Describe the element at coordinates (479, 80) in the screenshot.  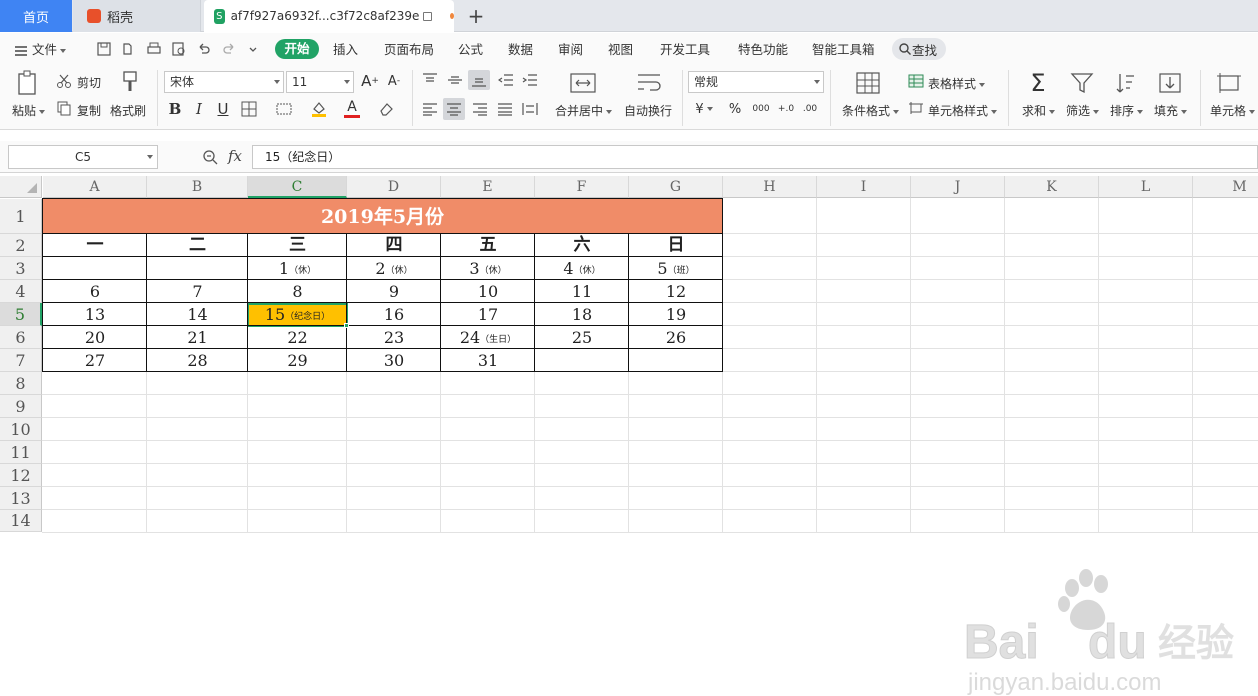
I see `align-bottom-button` at that location.